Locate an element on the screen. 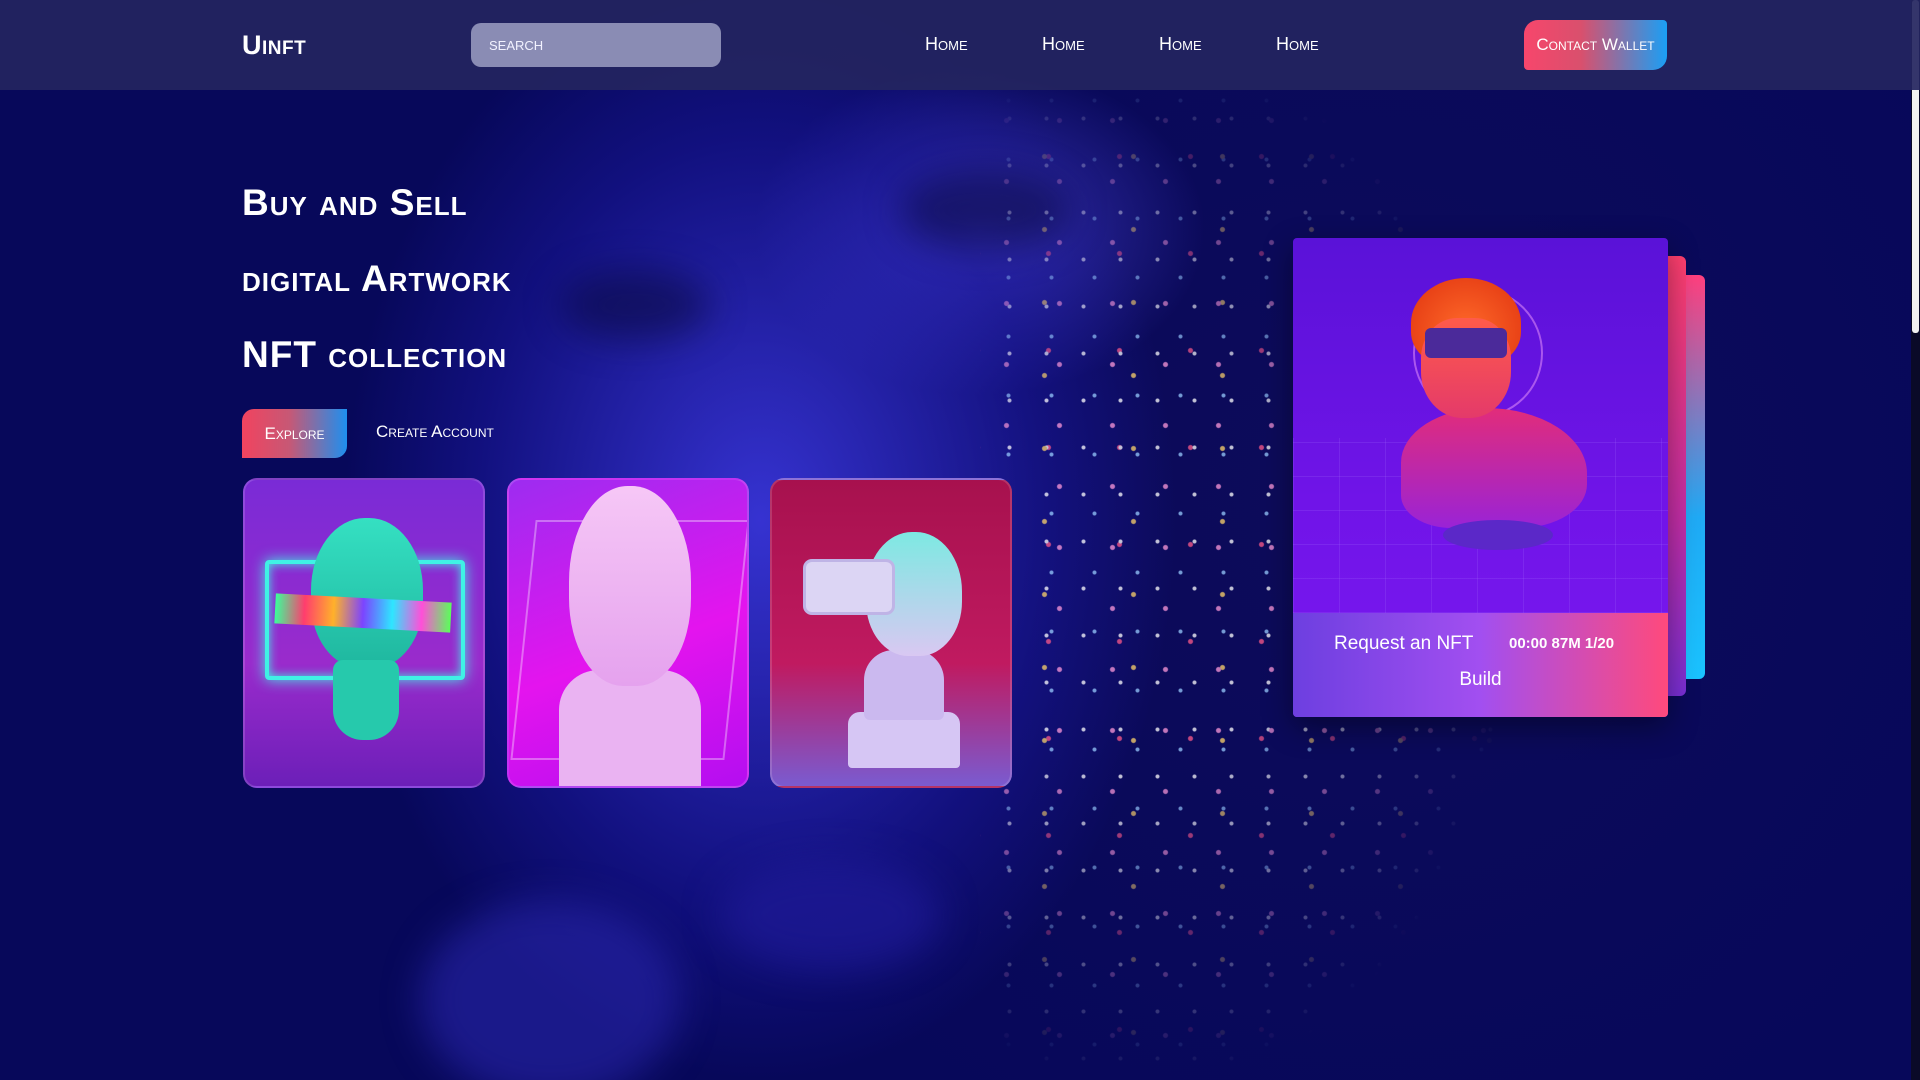 Image resolution: width=1920 pixels, height=1080 pixels. nav-item-home-1: Home is located at coordinates (946, 44).